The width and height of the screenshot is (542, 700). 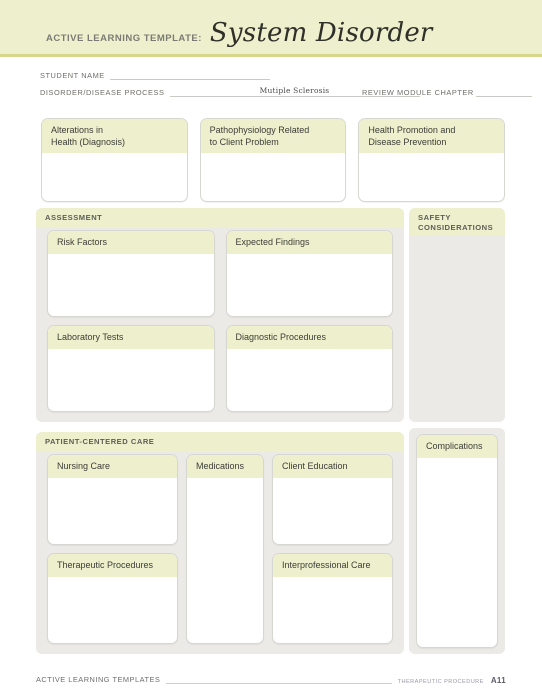 What do you see at coordinates (407, 141) in the screenshot?
I see `box-health-promotion-title-line2: Disease Prevention` at bounding box center [407, 141].